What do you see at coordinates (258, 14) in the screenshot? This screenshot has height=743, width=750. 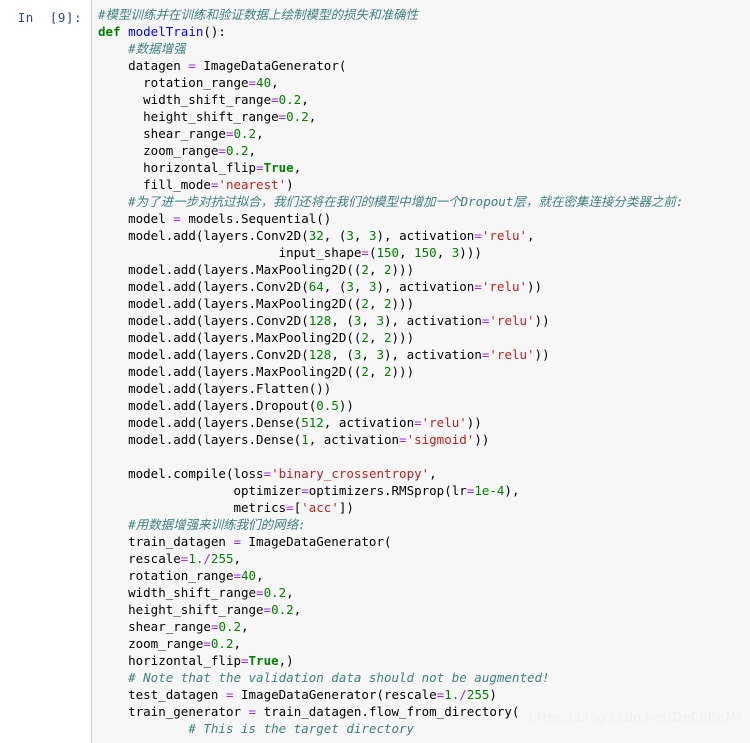 I see `code-token-comment: #模型训练并在训练和验证数据上绘制模型的损失和准确性` at bounding box center [258, 14].